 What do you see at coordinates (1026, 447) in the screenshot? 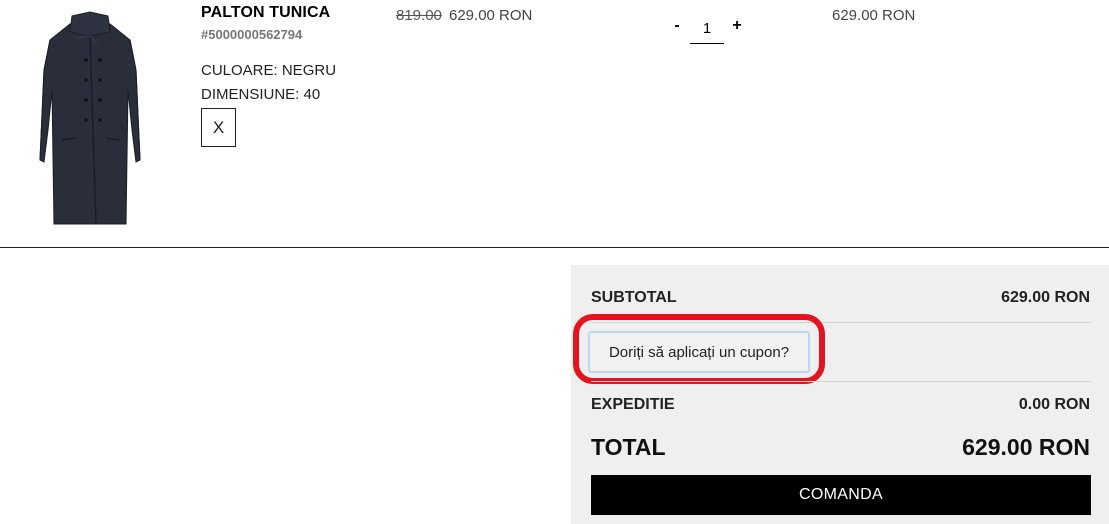
I see `total-value: 629.00 RON` at bounding box center [1026, 447].